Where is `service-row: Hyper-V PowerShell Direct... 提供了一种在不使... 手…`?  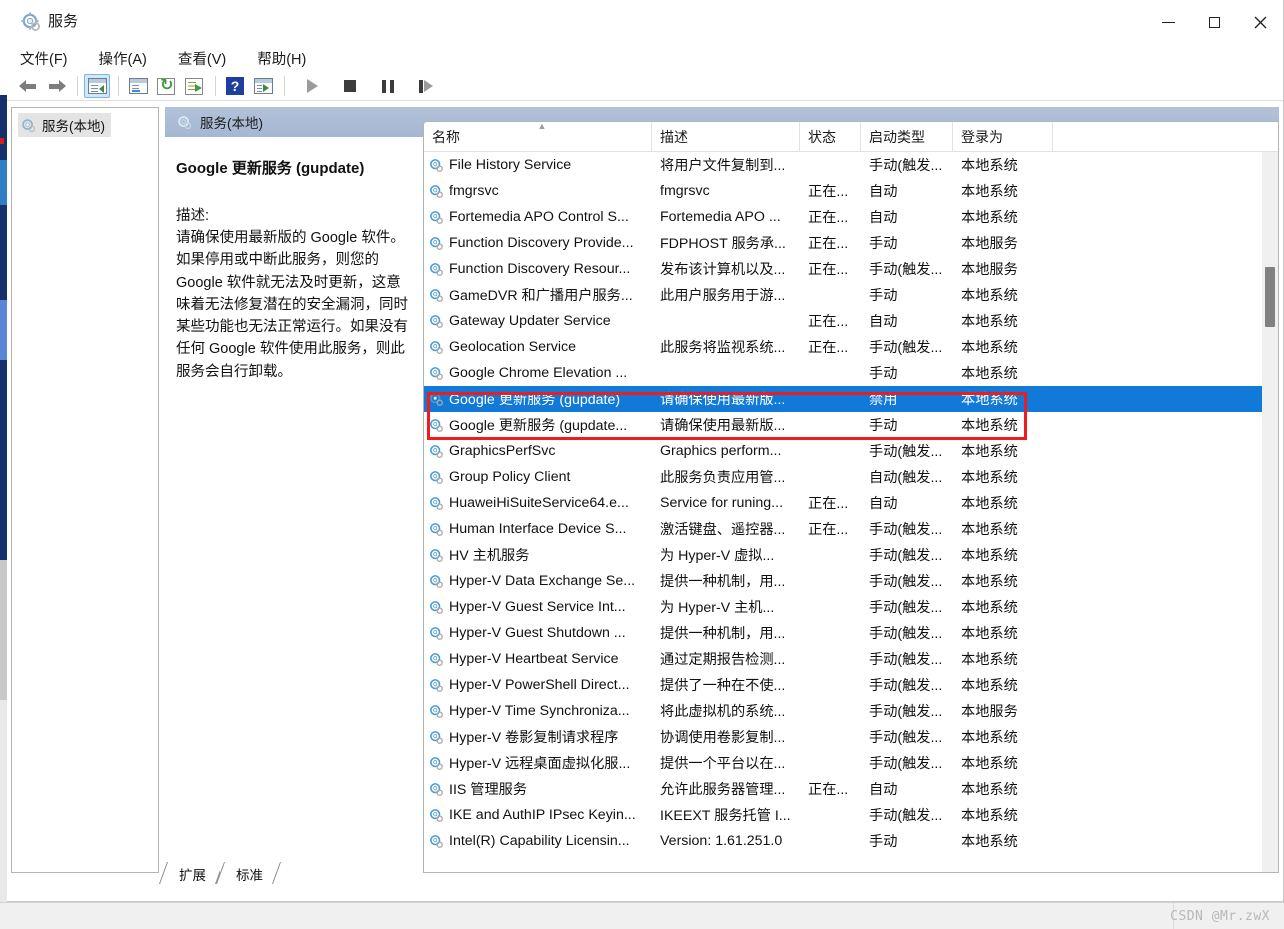
service-row: Hyper-V PowerShell Direct... 提供了一种在不使... 手… is located at coordinates (843, 685).